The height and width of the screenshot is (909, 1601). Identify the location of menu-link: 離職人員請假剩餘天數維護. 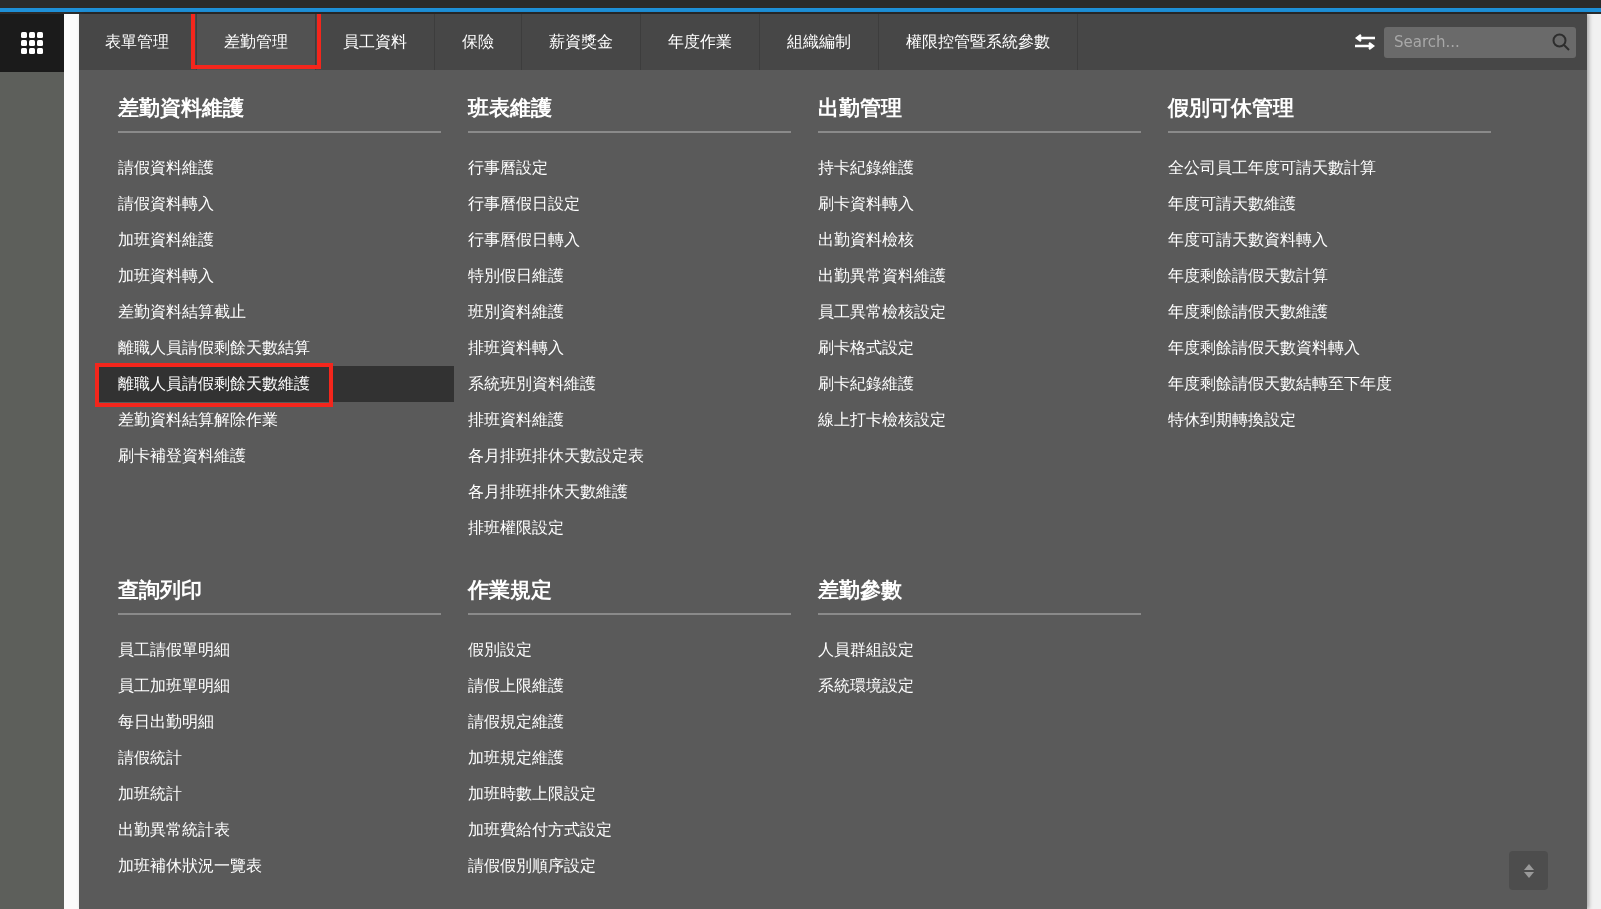
(275, 384).